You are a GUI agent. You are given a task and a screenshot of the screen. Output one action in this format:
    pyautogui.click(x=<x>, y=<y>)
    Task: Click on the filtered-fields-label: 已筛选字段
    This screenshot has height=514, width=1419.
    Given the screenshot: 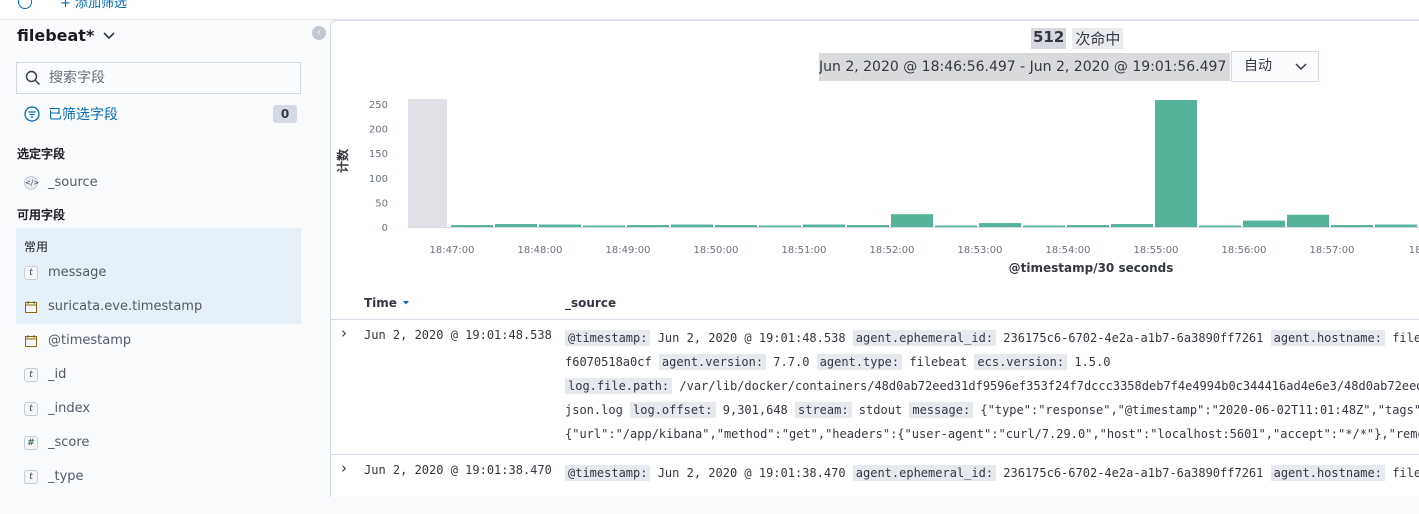 What is the action you would take?
    pyautogui.click(x=83, y=114)
    